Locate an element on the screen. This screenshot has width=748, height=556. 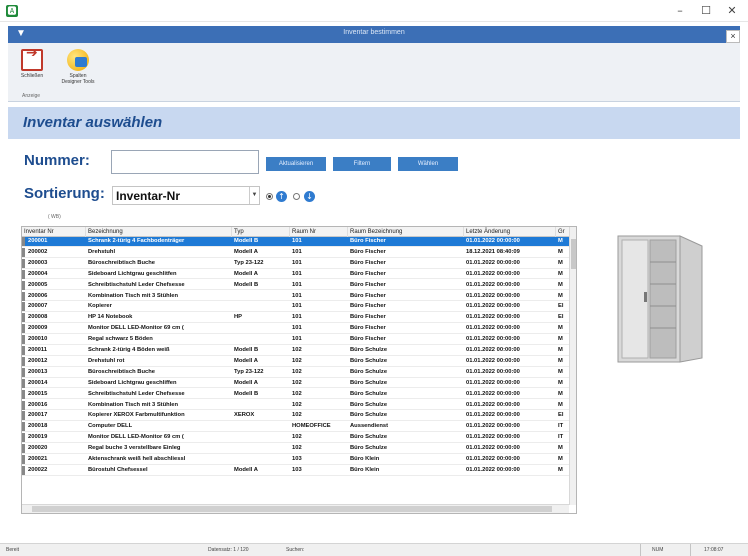
column-header: Bezeichnung is located at coordinates (159, 232).